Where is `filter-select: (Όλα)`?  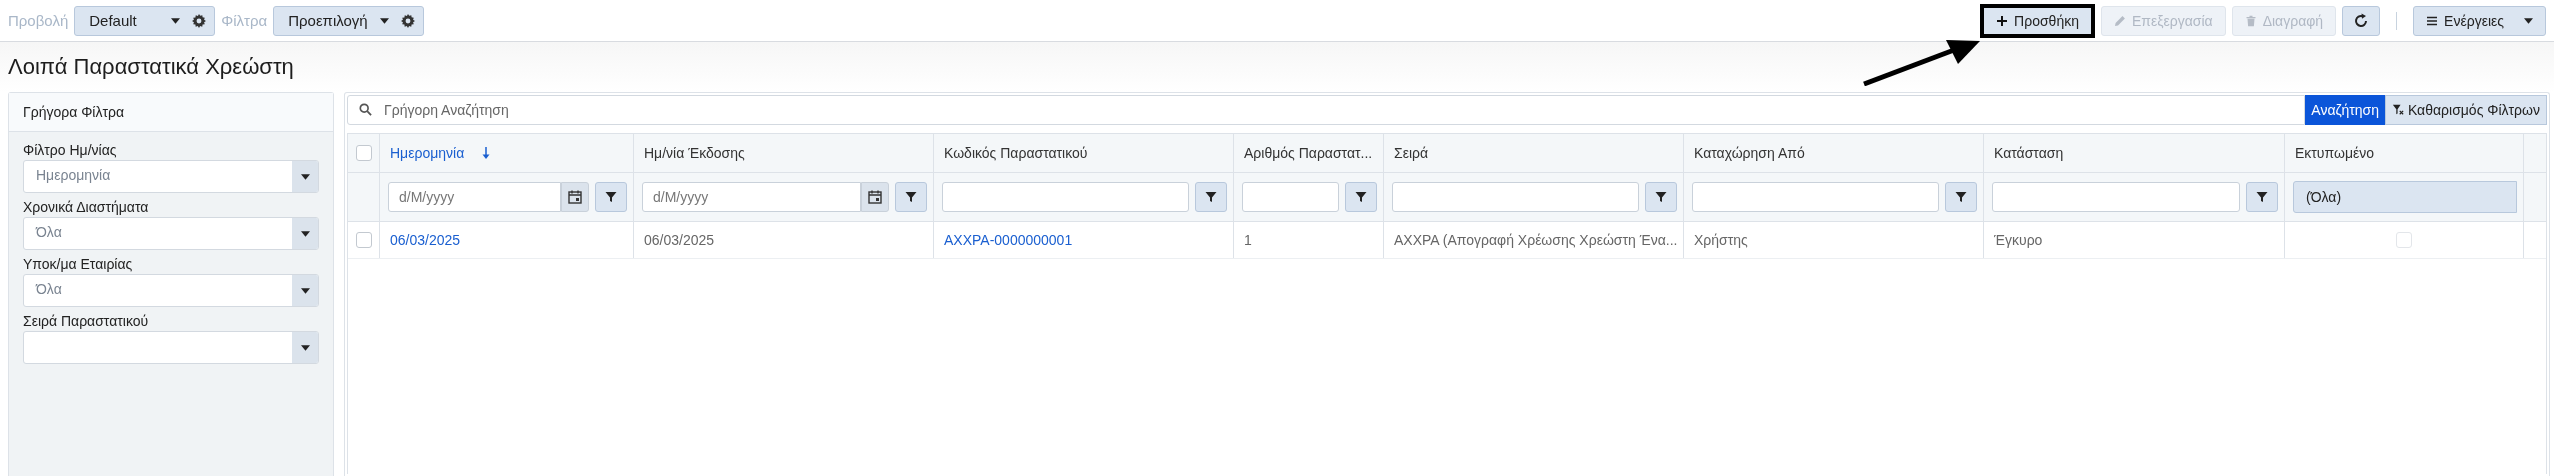
filter-select: (Όλα) is located at coordinates (2405, 197).